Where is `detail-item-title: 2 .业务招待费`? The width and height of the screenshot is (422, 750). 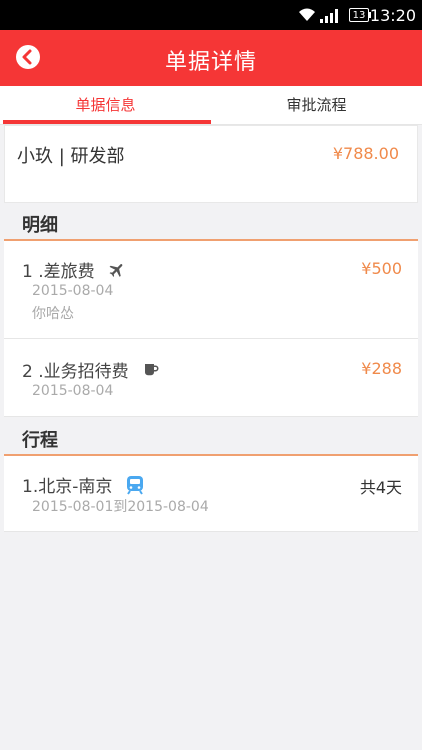 detail-item-title: 2 .业务招待费 is located at coordinates (91, 370).